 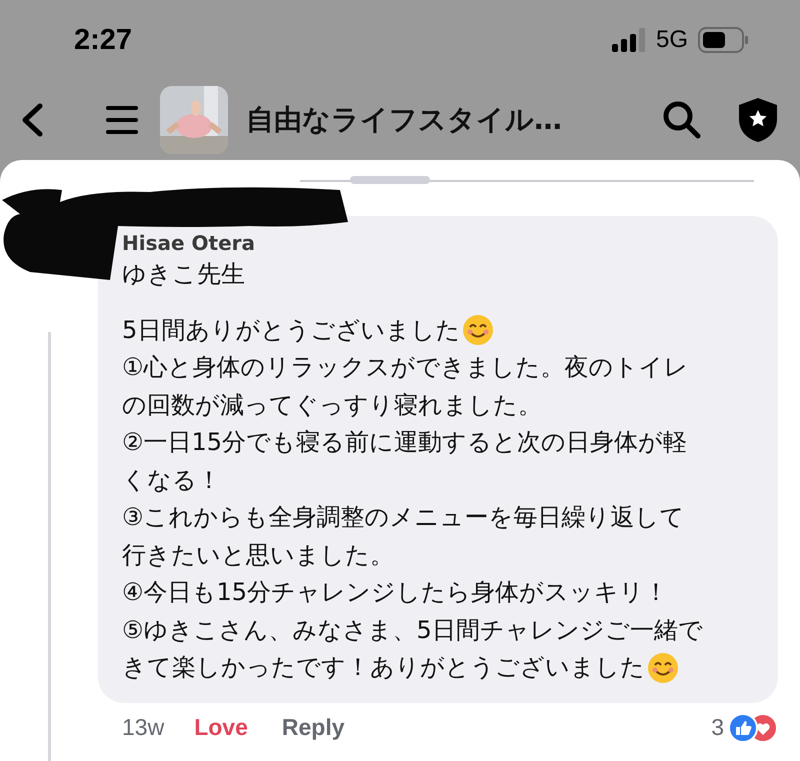 I want to click on comment-text: の回数が減ってぐっすり寝れました。, so click(x=332, y=405).